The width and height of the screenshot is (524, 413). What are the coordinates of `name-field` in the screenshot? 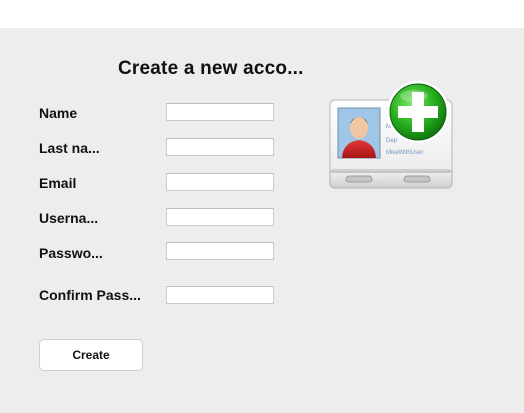 It's located at (220, 112).